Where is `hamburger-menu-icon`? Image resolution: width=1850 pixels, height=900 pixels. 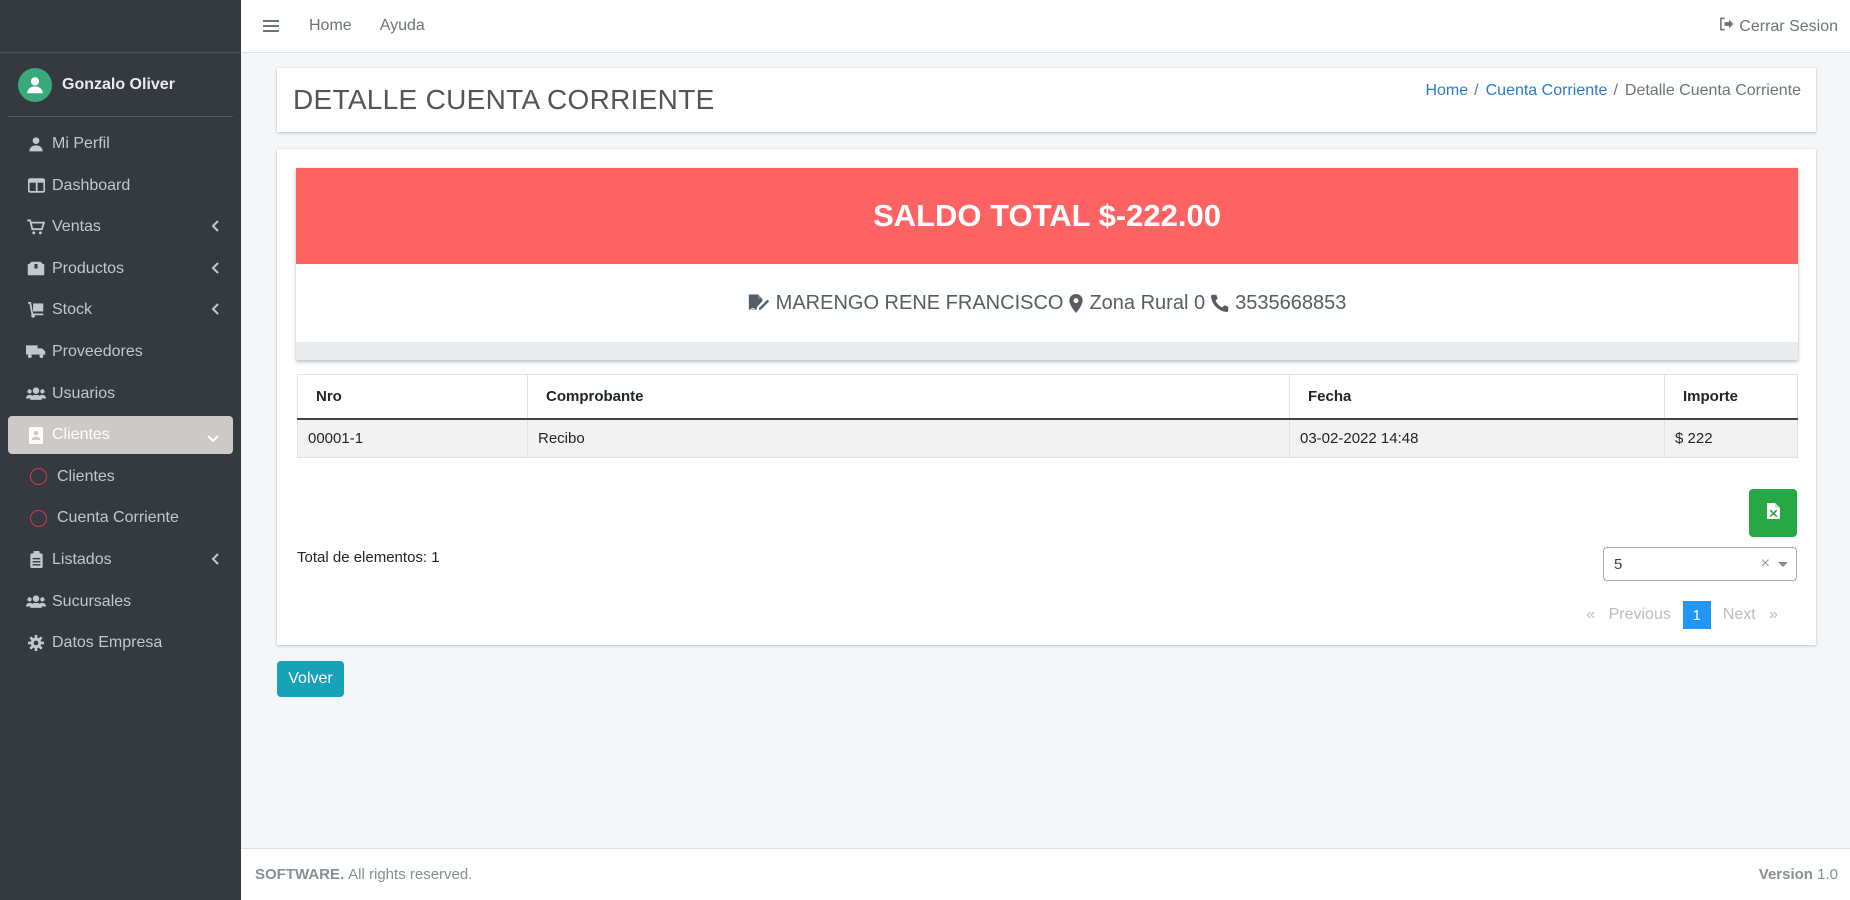 hamburger-menu-icon is located at coordinates (271, 26).